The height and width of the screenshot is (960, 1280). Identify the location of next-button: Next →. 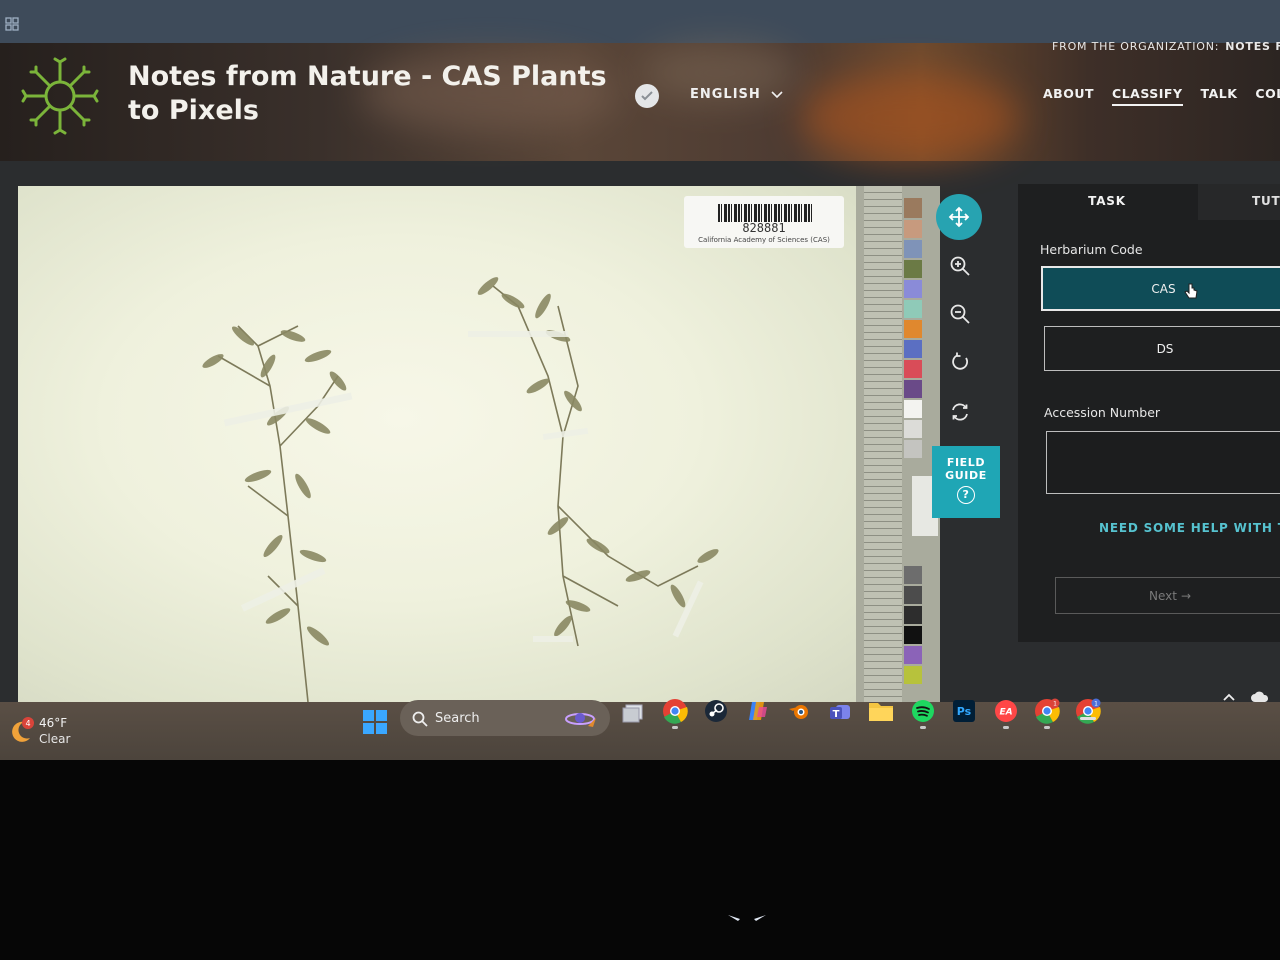
(1167, 595).